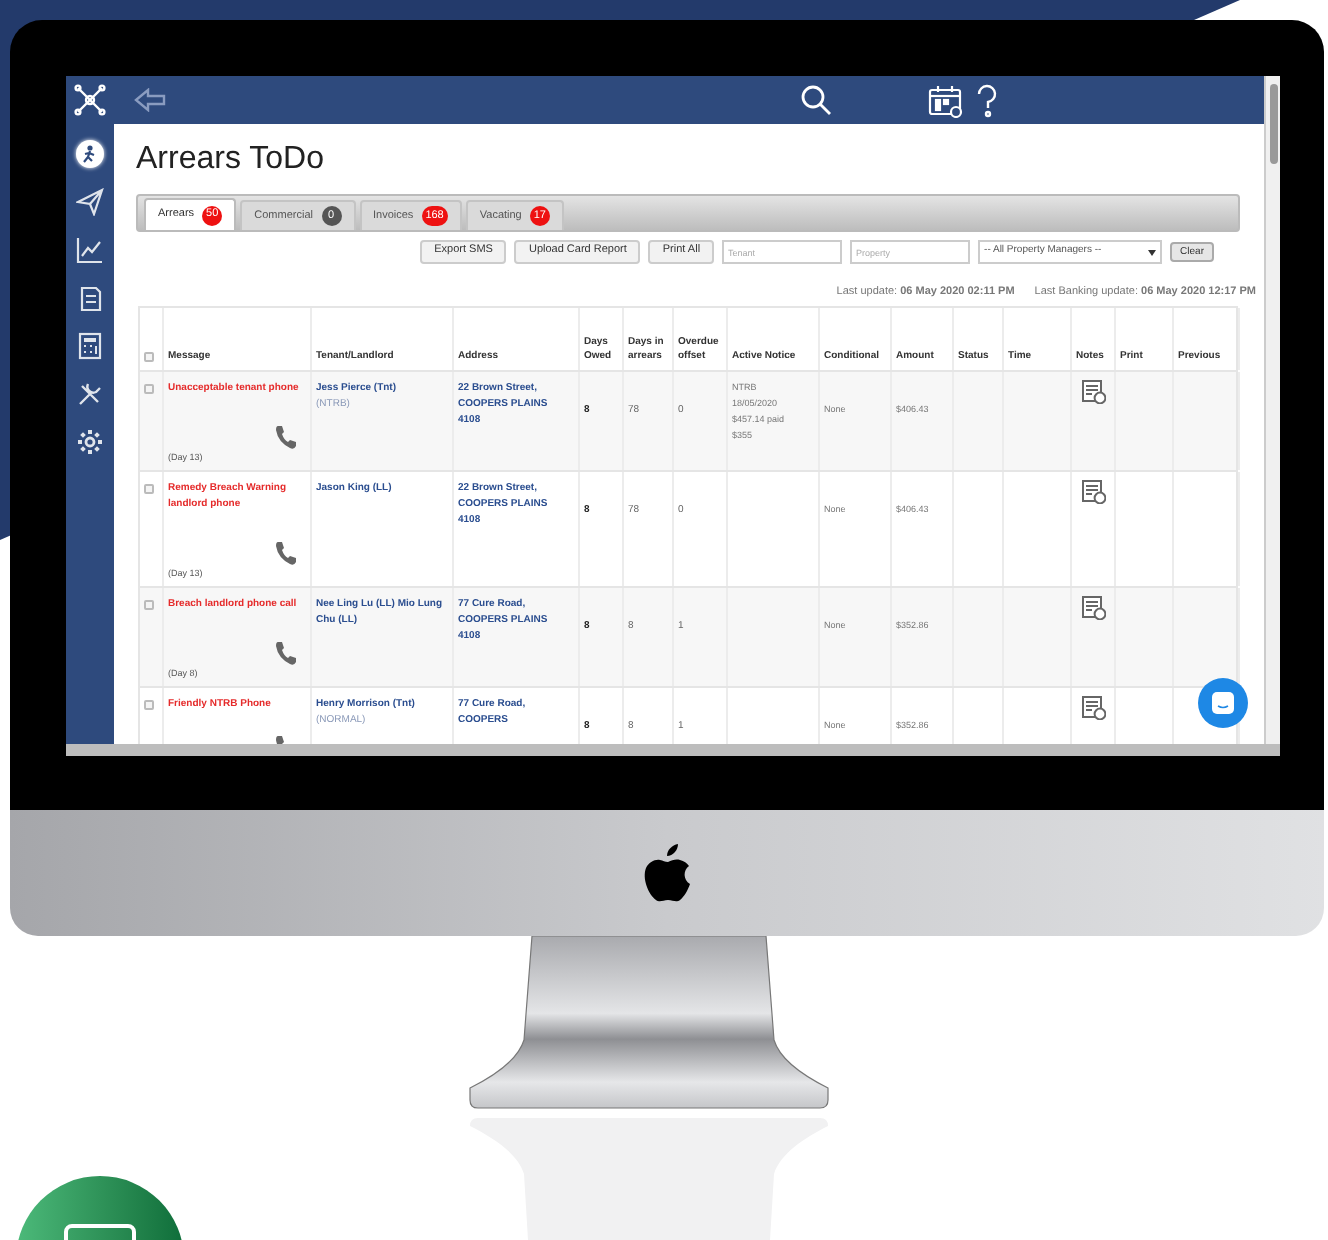 Image resolution: width=1328 pixels, height=1240 pixels. I want to click on apple-icon, so click(667, 873).